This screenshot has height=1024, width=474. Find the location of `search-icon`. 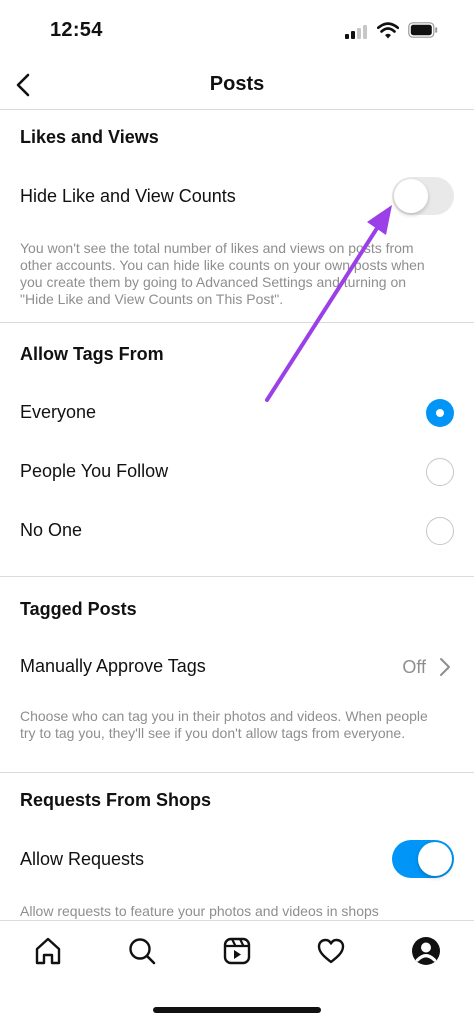

search-icon is located at coordinates (142, 951).